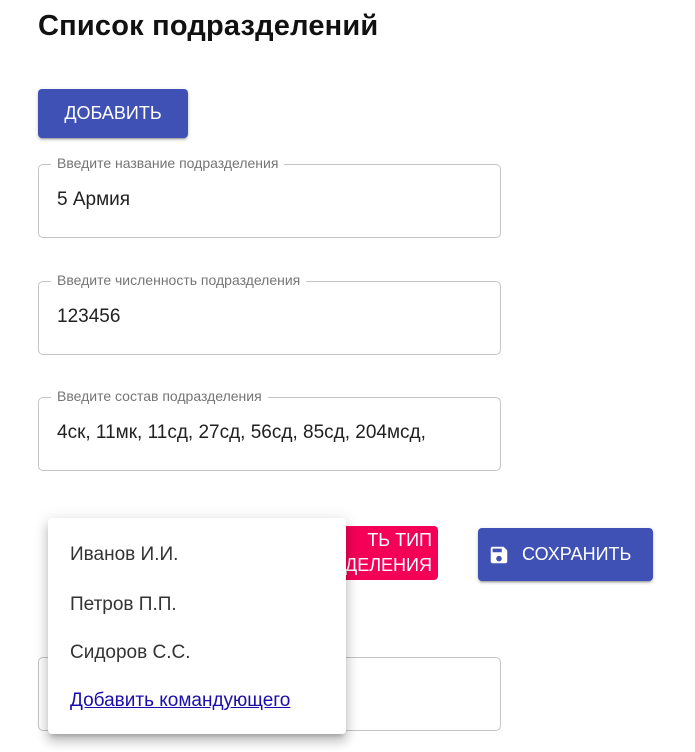 This screenshot has height=752, width=695. Describe the element at coordinates (159, 396) in the screenshot. I see `unit-composition-label: Введите состав подразделения` at that location.